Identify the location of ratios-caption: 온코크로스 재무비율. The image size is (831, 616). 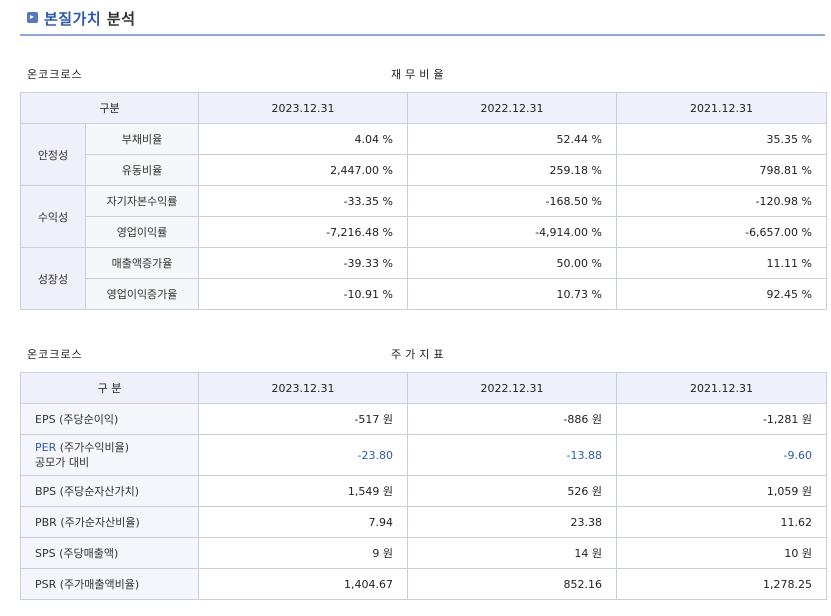
(423, 75).